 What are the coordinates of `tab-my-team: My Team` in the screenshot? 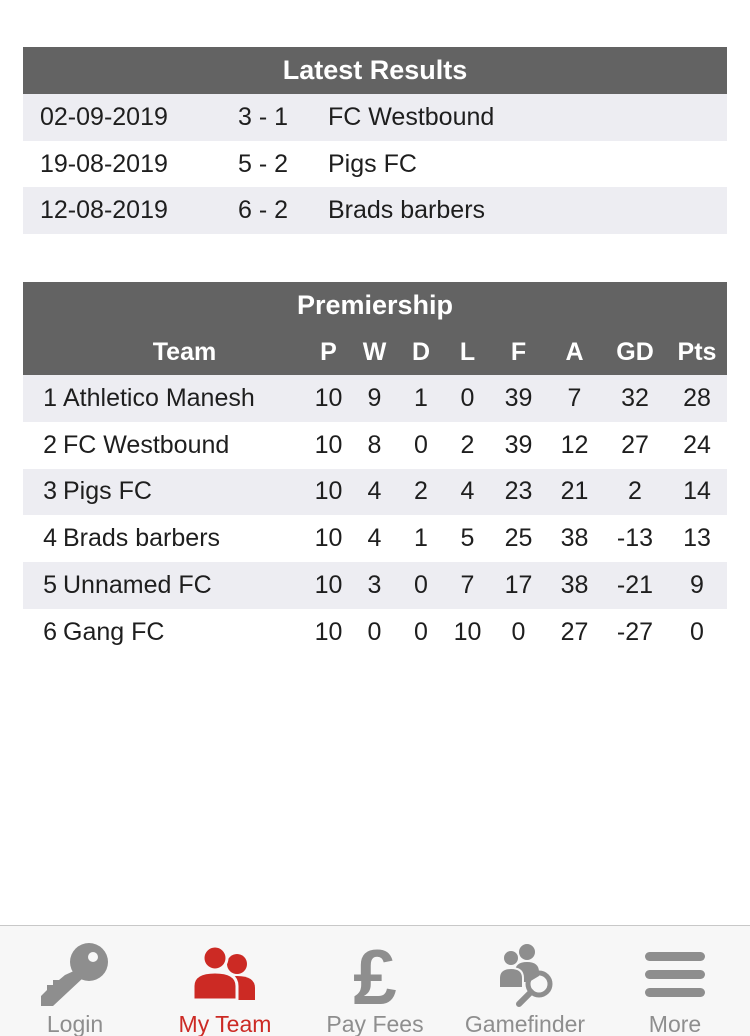 It's located at (225, 981).